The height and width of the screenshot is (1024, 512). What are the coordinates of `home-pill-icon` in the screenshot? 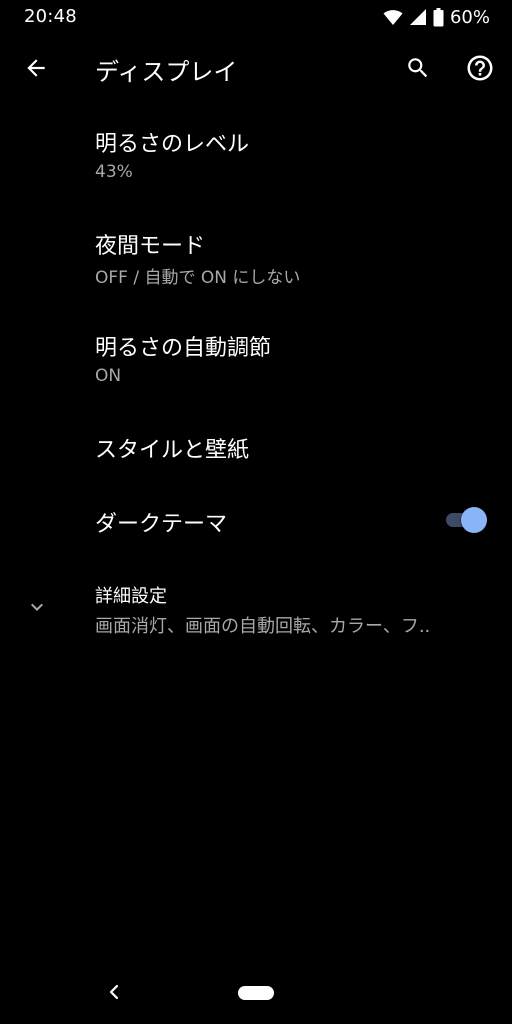 It's located at (256, 993).